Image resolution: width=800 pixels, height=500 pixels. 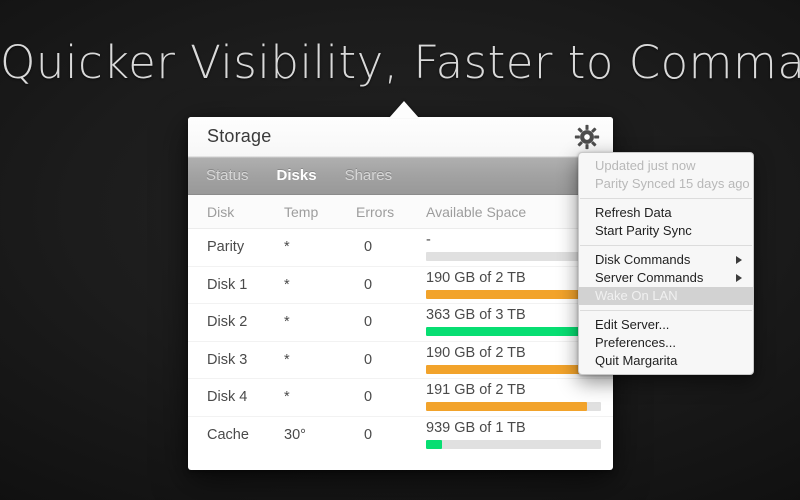 What do you see at coordinates (228, 434) in the screenshot?
I see `cell-disk-name: Cache` at bounding box center [228, 434].